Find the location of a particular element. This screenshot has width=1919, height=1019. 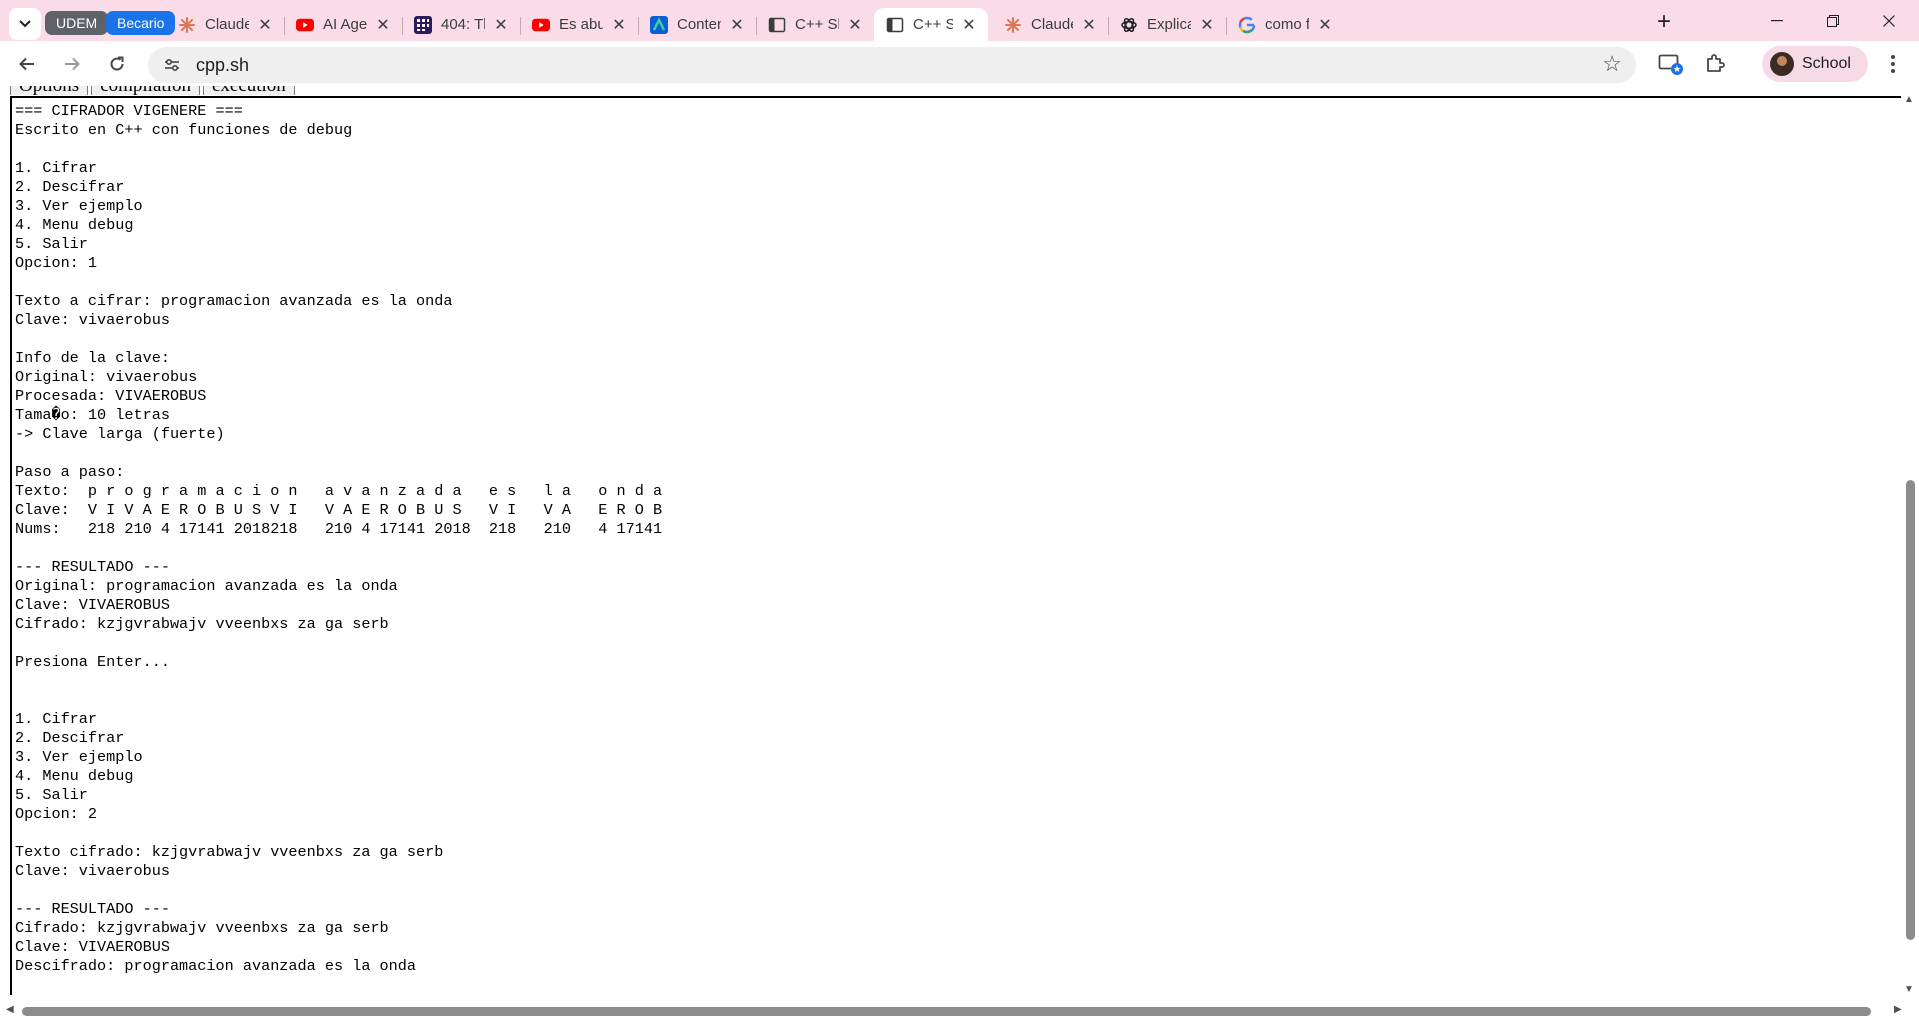

screen-badge-icon is located at coordinates (1670, 64).